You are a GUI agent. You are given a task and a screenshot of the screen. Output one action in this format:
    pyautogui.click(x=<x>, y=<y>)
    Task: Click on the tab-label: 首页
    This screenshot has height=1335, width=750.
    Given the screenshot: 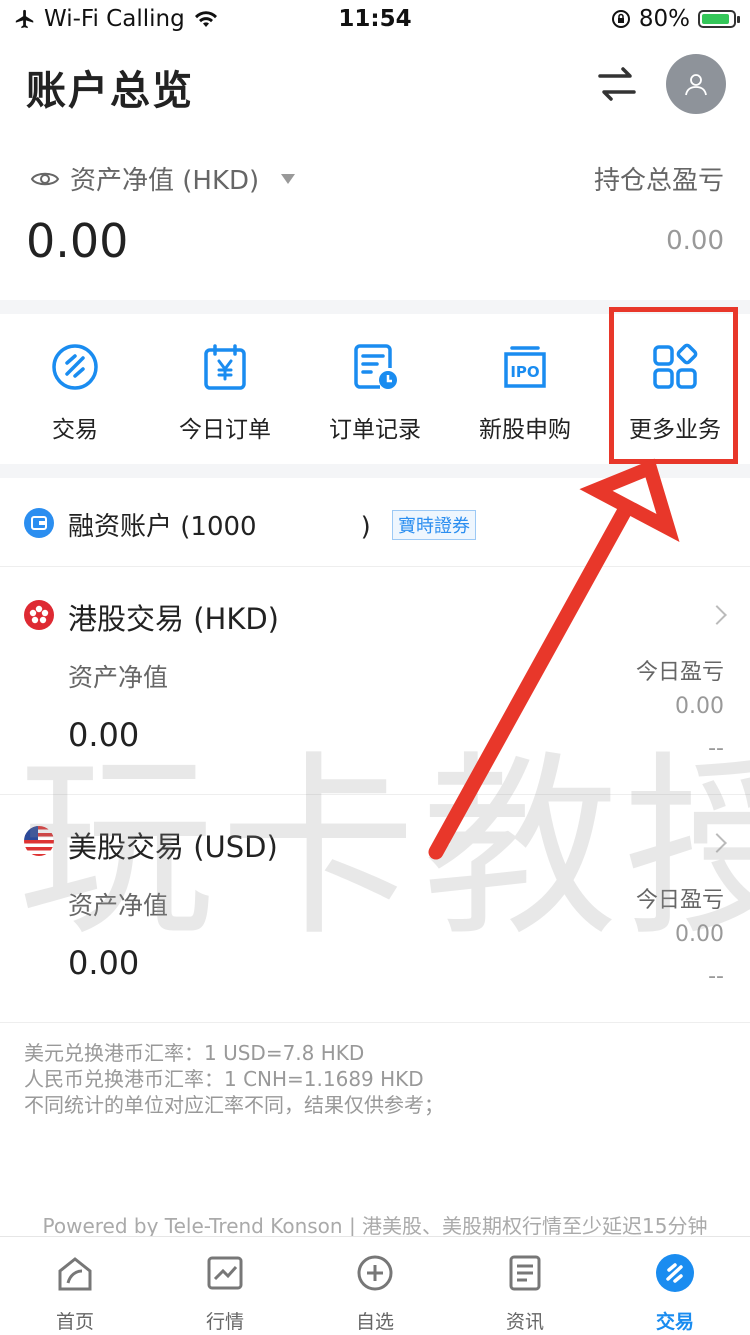 What is the action you would take?
    pyautogui.click(x=74, y=1322)
    